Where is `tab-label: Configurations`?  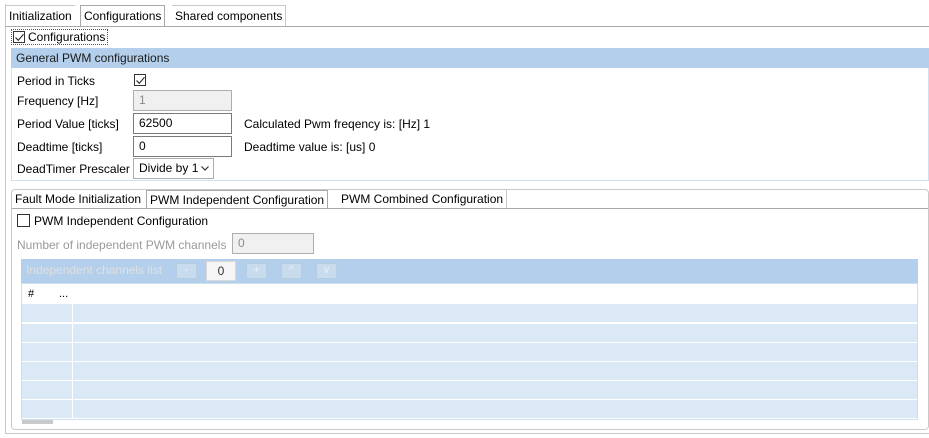 tab-label: Configurations is located at coordinates (123, 16).